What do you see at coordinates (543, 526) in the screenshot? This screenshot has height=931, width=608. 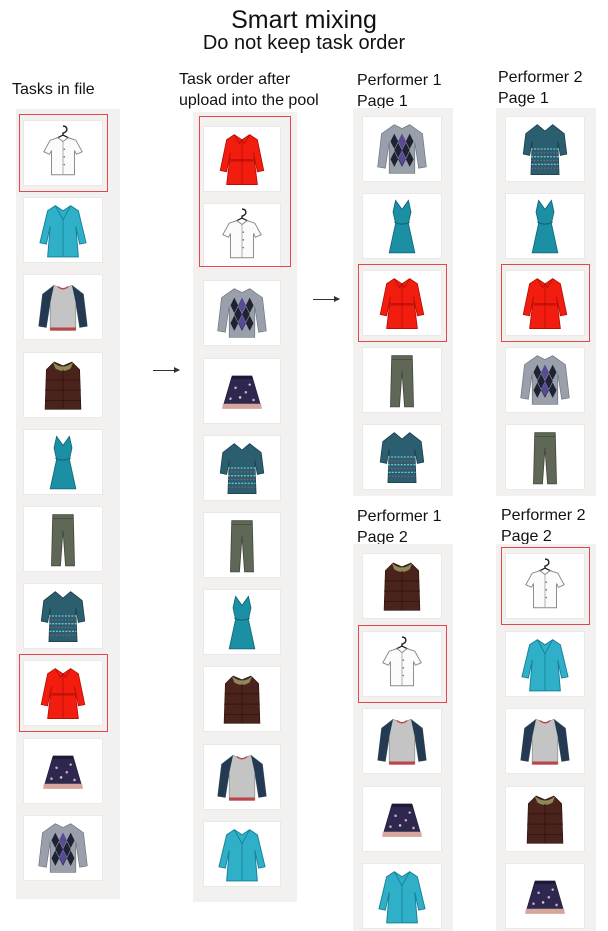 I see `performer2-page2-label: Performer 2 Page 2` at bounding box center [543, 526].